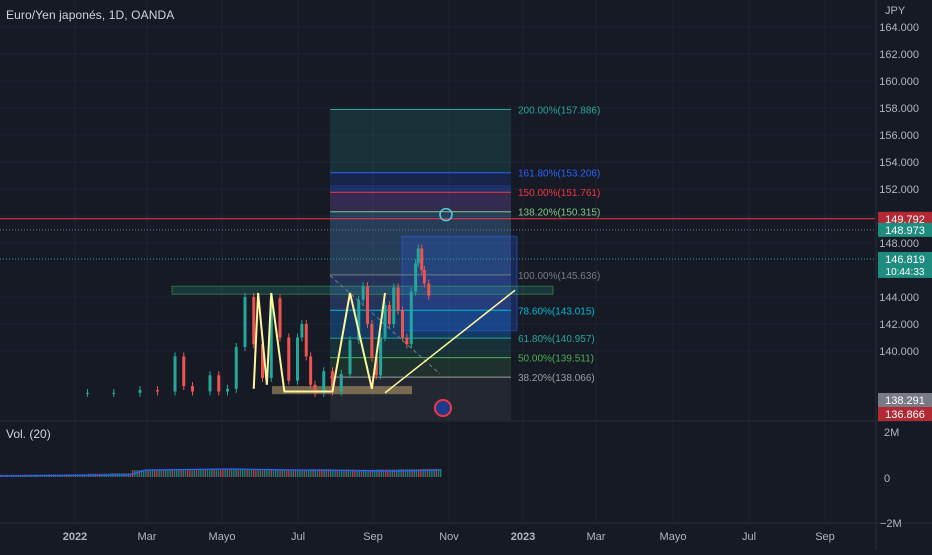 The width and height of the screenshot is (932, 555). I want to click on fib-level-label: 161.80%(153.206), so click(559, 174).